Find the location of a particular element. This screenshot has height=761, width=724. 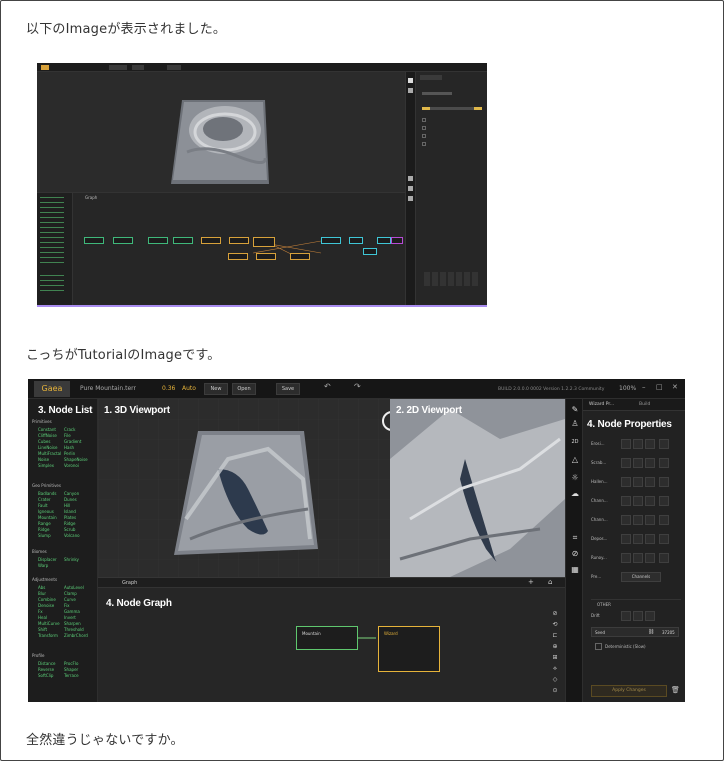

section-adjustments: Adjustments is located at coordinates (44, 579).